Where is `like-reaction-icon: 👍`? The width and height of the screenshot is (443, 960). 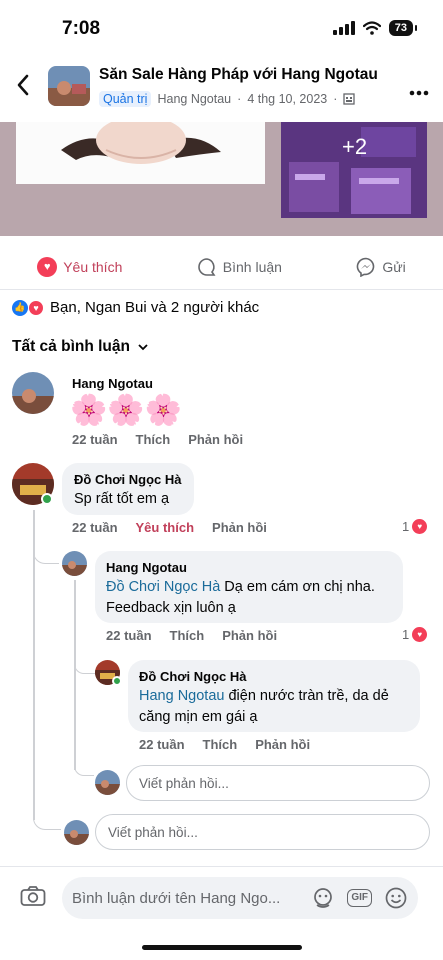
like-reaction-icon: 👍 is located at coordinates (20, 307).